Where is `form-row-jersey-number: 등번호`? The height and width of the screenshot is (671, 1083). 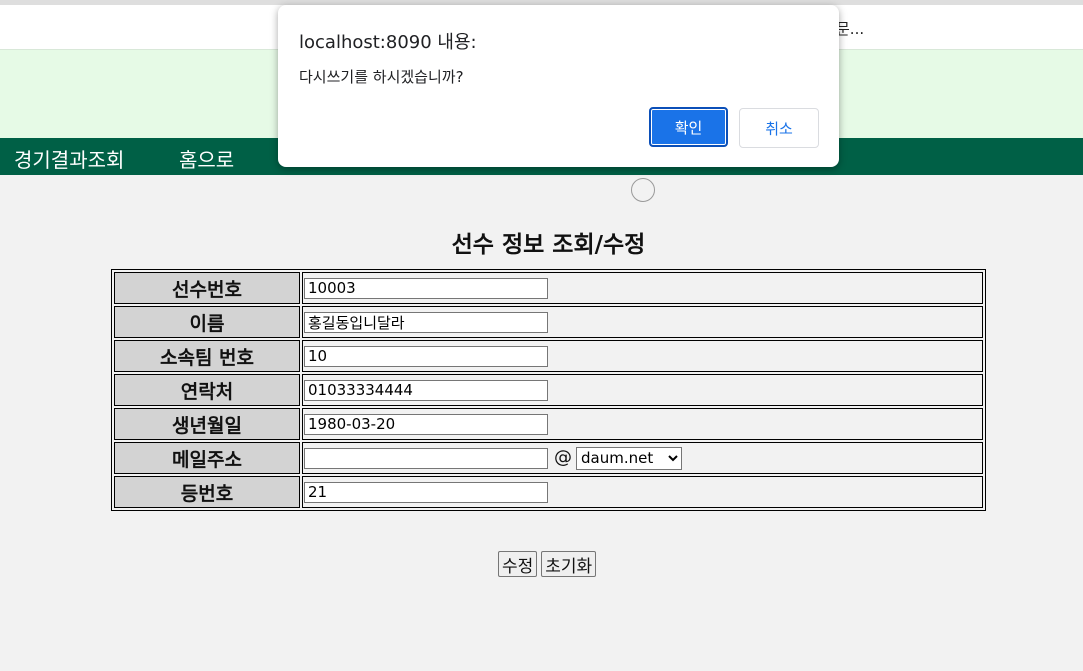 form-row-jersey-number: 등번호 is located at coordinates (548, 492).